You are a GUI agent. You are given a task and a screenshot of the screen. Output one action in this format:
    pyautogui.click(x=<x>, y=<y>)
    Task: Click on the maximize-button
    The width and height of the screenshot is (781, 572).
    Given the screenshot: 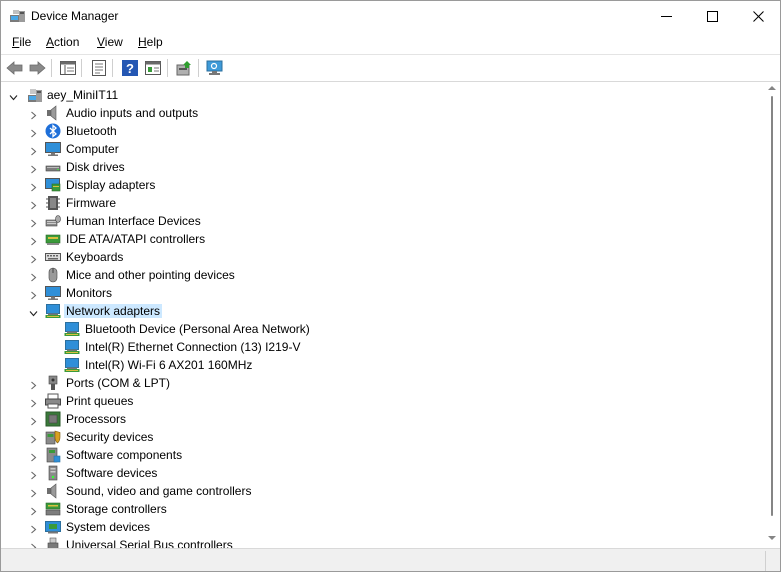 What is the action you would take?
    pyautogui.click(x=712, y=16)
    